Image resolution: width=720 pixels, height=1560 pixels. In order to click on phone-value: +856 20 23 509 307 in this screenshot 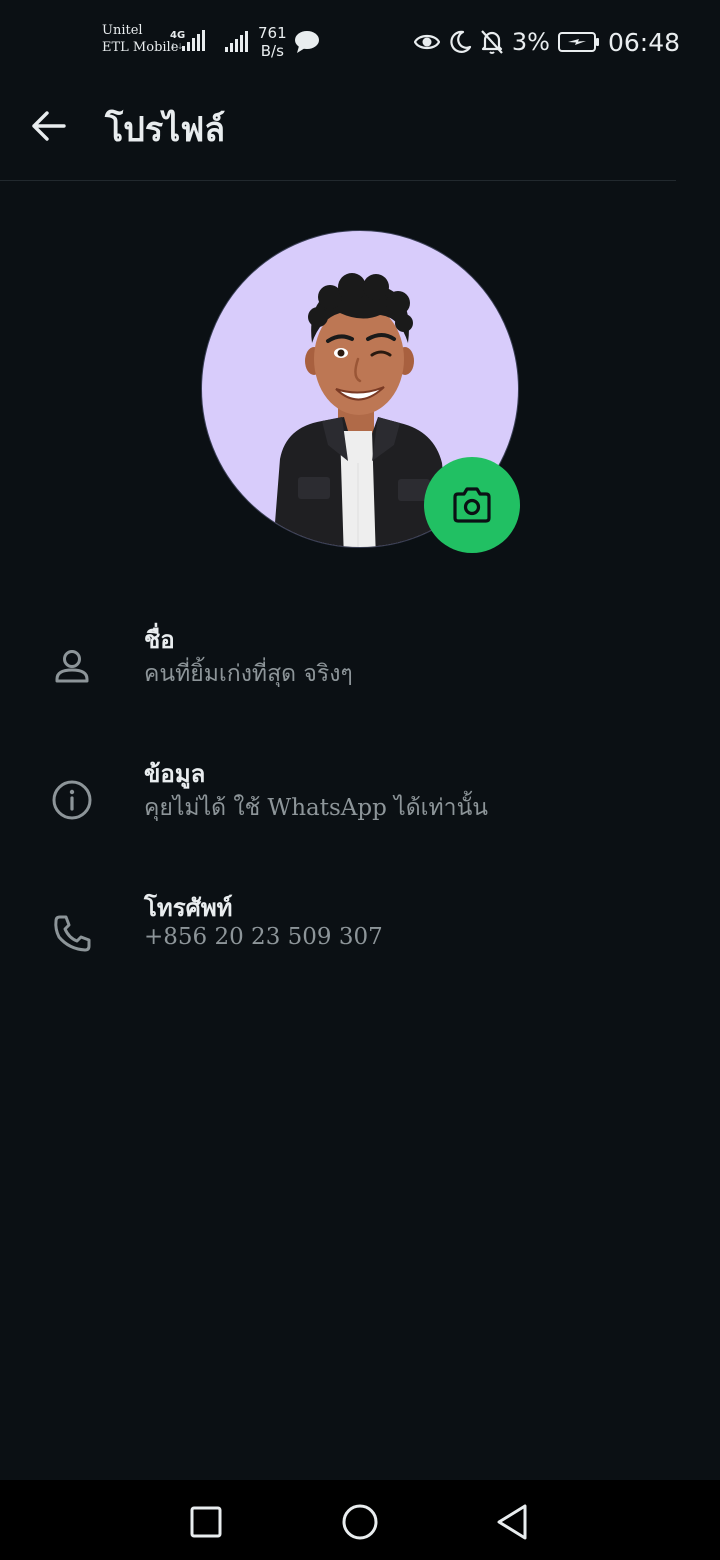, I will do `click(263, 937)`.